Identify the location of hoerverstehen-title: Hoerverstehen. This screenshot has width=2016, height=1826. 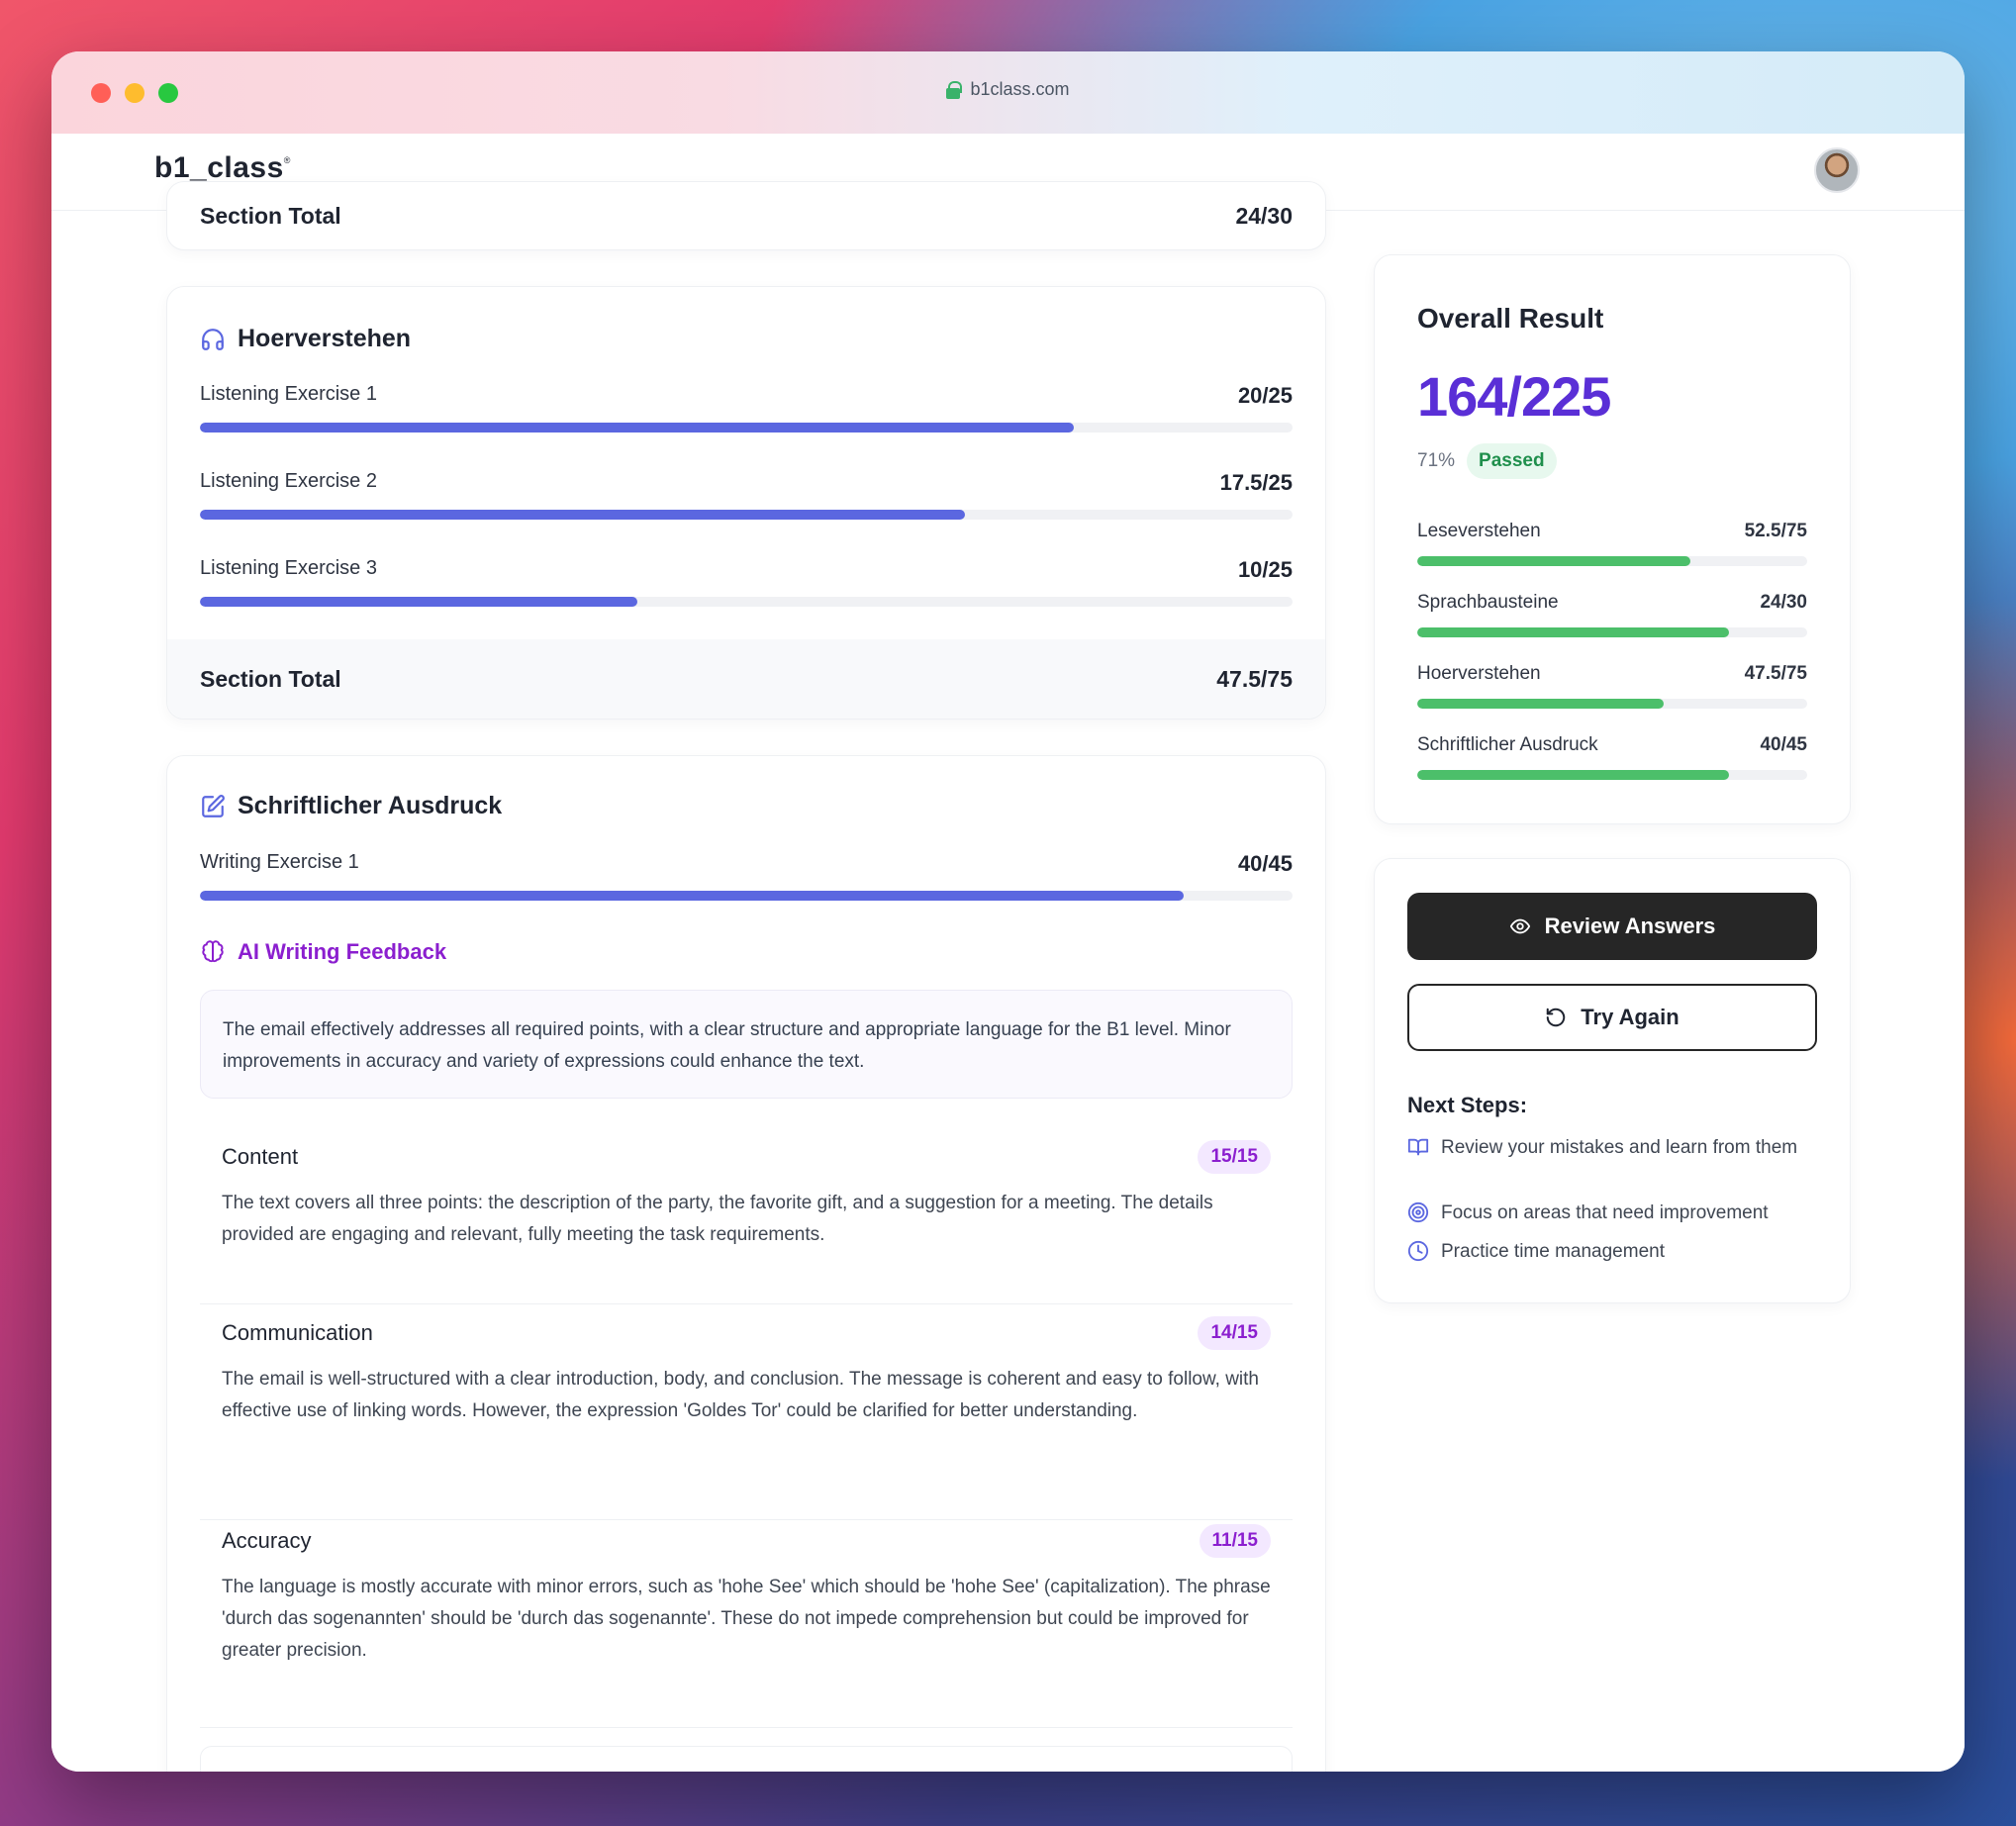
(306, 339).